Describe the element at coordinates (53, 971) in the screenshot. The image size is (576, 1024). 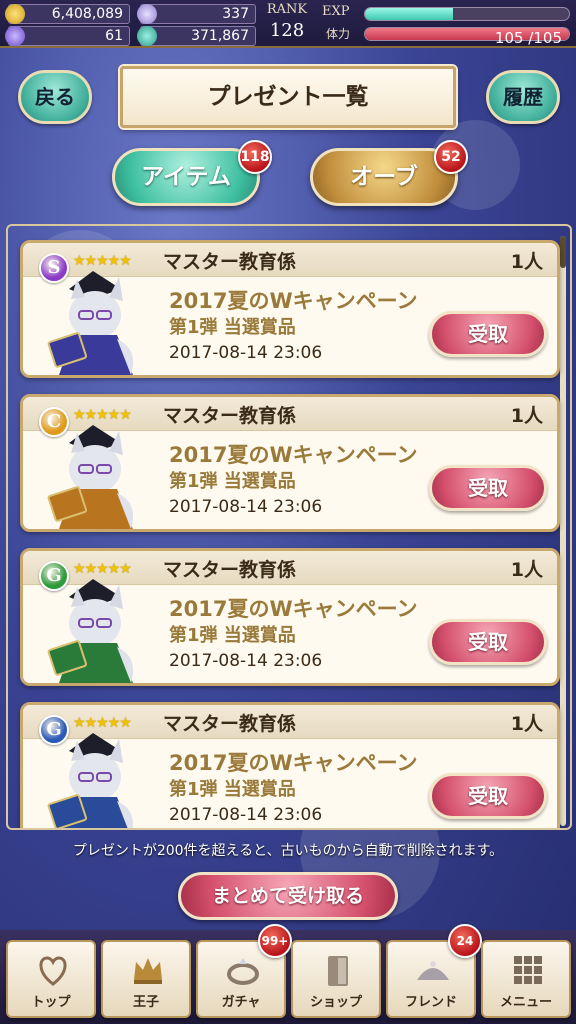
I see `heart-emblem-icon` at that location.